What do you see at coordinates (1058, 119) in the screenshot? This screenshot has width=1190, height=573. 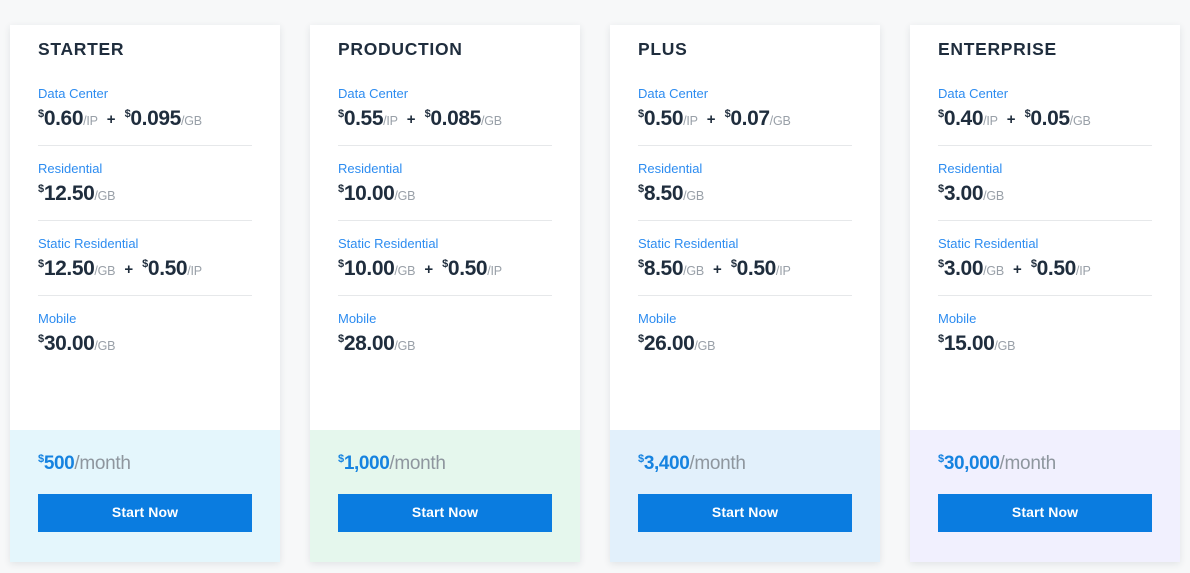 I see `price-chunk: $0.05/GB` at bounding box center [1058, 119].